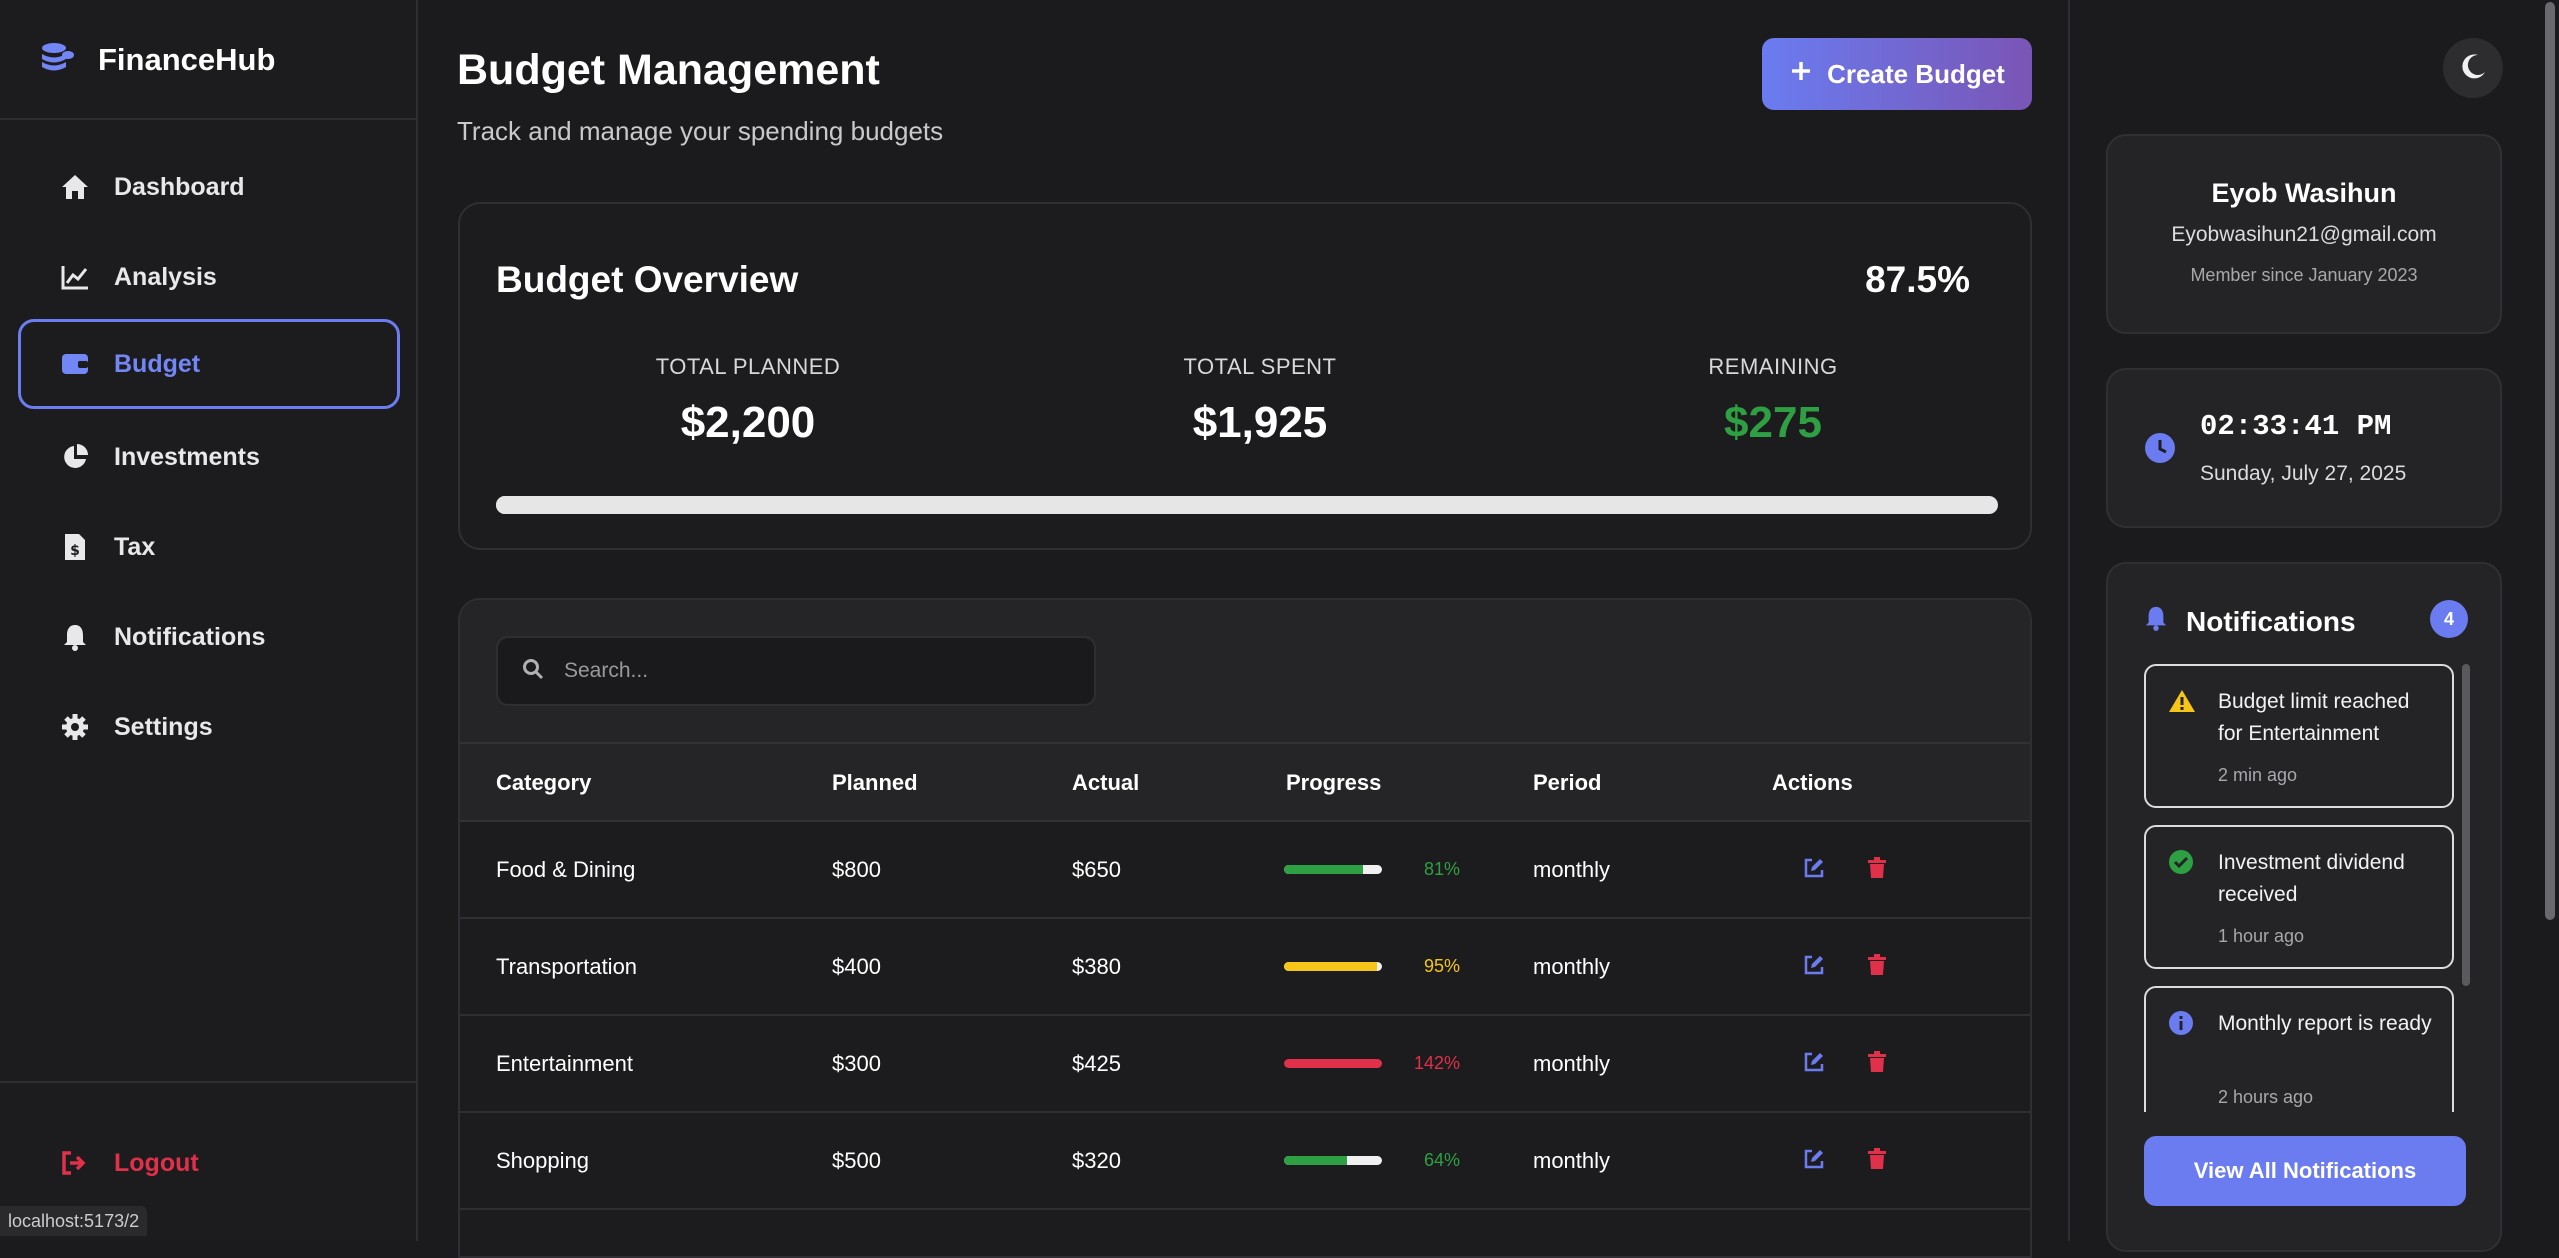 The width and height of the screenshot is (2559, 1258). Describe the element at coordinates (209, 727) in the screenshot. I see `sidebar-item-settings: Settings` at that location.